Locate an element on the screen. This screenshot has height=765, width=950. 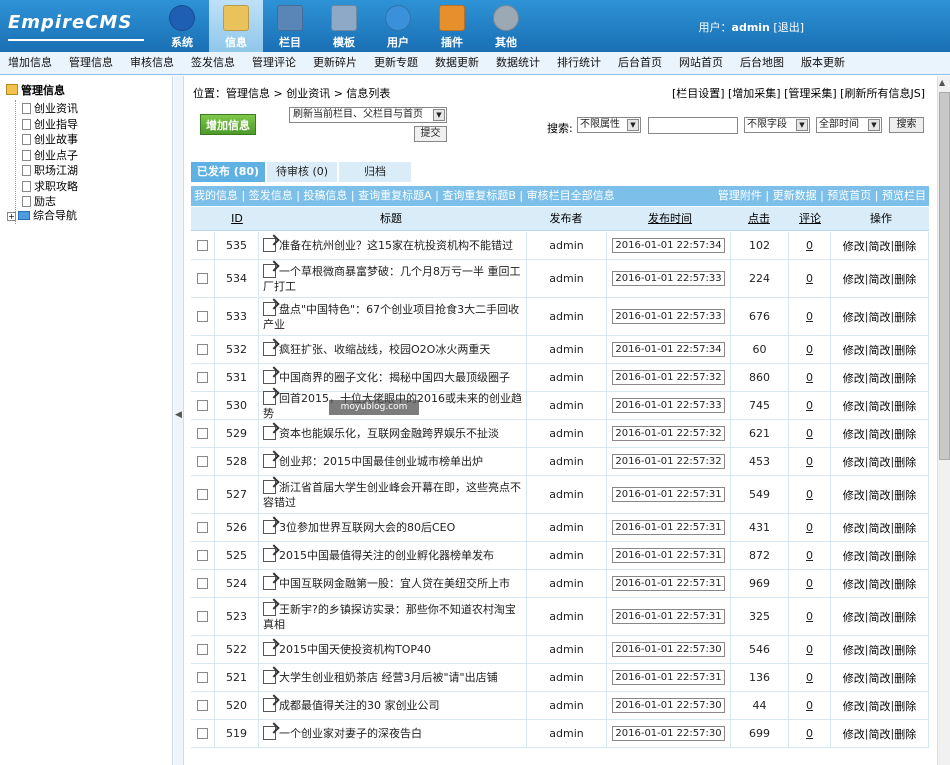
top-links: [栏目设置] [增加采集] [管理采集] [刷新所有信息JS] is located at coordinates (798, 93).